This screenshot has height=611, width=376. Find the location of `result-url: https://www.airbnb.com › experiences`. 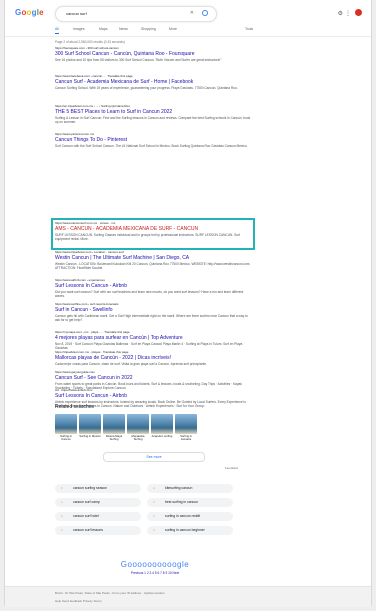

result-url: https://www.airbnb.com › experiences is located at coordinates (153, 280).